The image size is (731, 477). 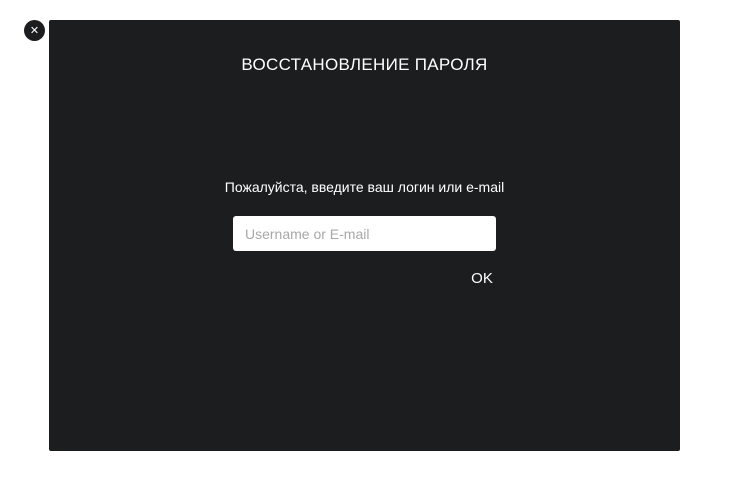 I want to click on ok-button: OK, so click(x=482, y=279).